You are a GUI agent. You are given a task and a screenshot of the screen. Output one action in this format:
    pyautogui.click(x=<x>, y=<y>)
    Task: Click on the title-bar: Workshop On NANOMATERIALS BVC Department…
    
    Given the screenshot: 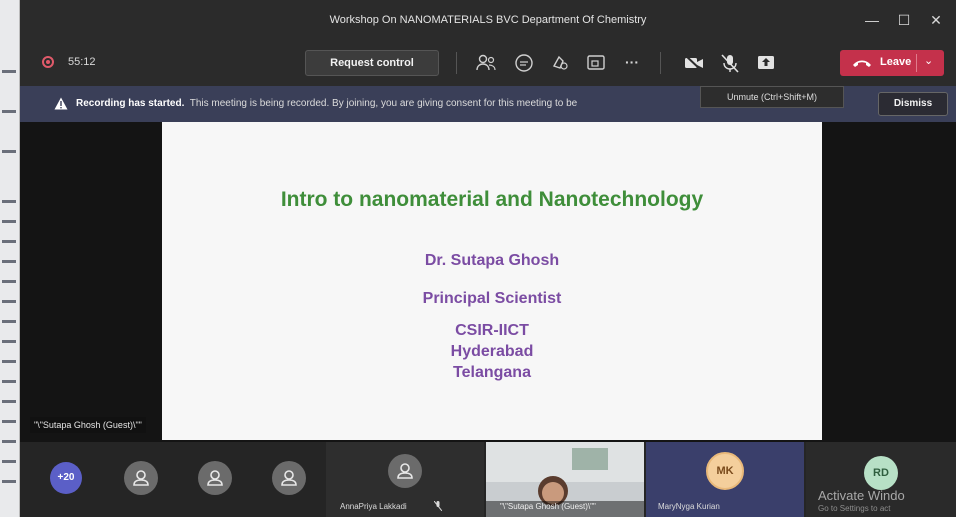 What is the action you would take?
    pyautogui.click(x=488, y=20)
    